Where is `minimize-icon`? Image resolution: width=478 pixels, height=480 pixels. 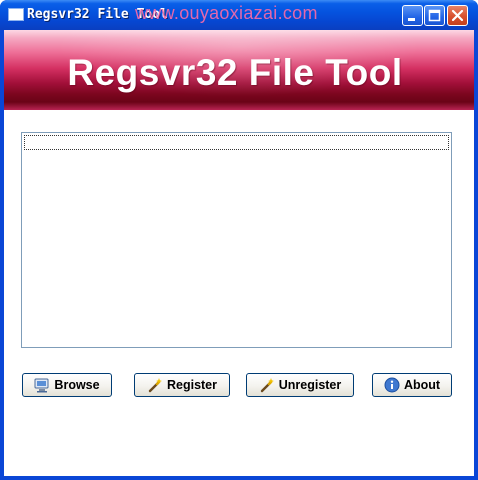
minimize-icon is located at coordinates (411, 19).